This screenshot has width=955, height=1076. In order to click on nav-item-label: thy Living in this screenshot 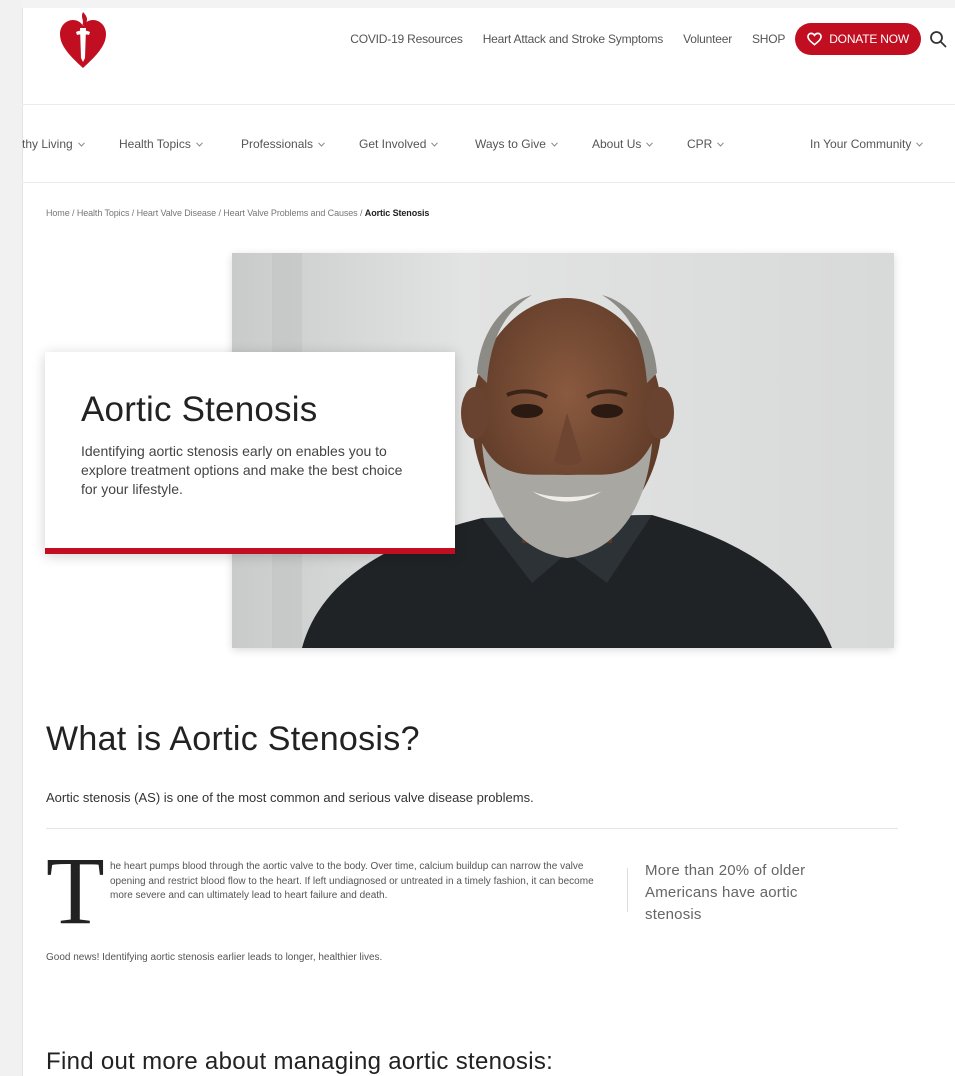, I will do `click(47, 144)`.